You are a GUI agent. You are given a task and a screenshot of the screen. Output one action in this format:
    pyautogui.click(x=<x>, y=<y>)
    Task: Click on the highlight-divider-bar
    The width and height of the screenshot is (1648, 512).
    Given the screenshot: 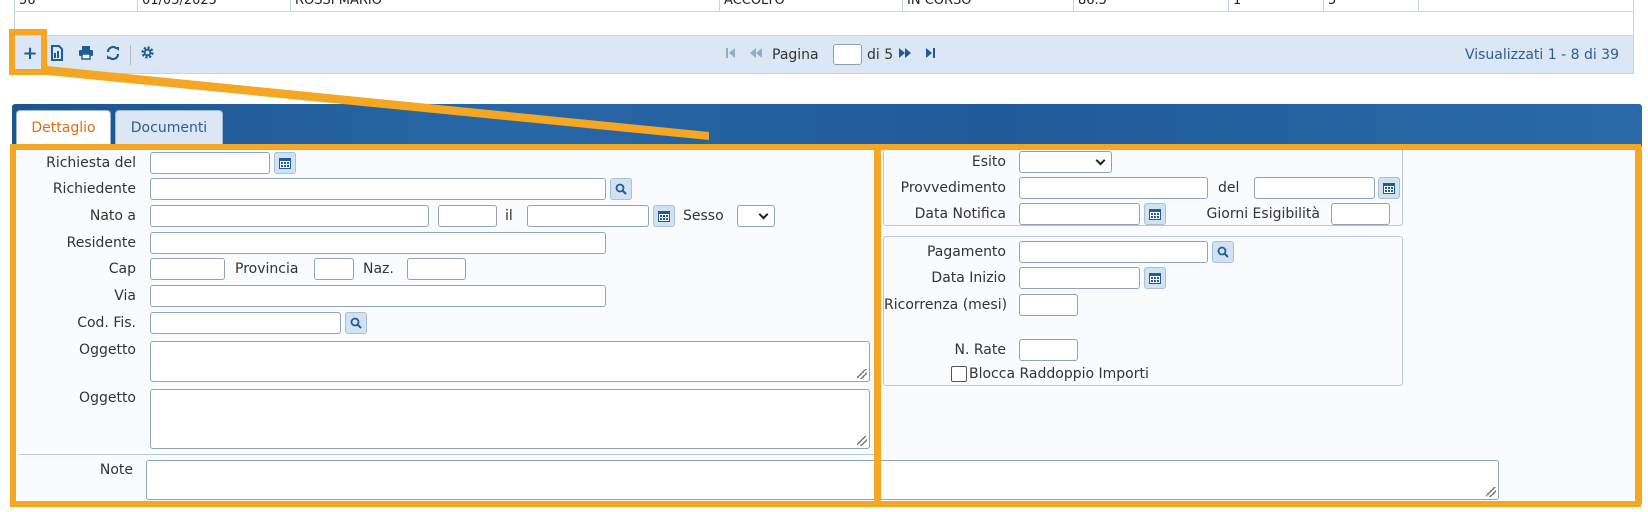 What is the action you would take?
    pyautogui.click(x=877, y=326)
    